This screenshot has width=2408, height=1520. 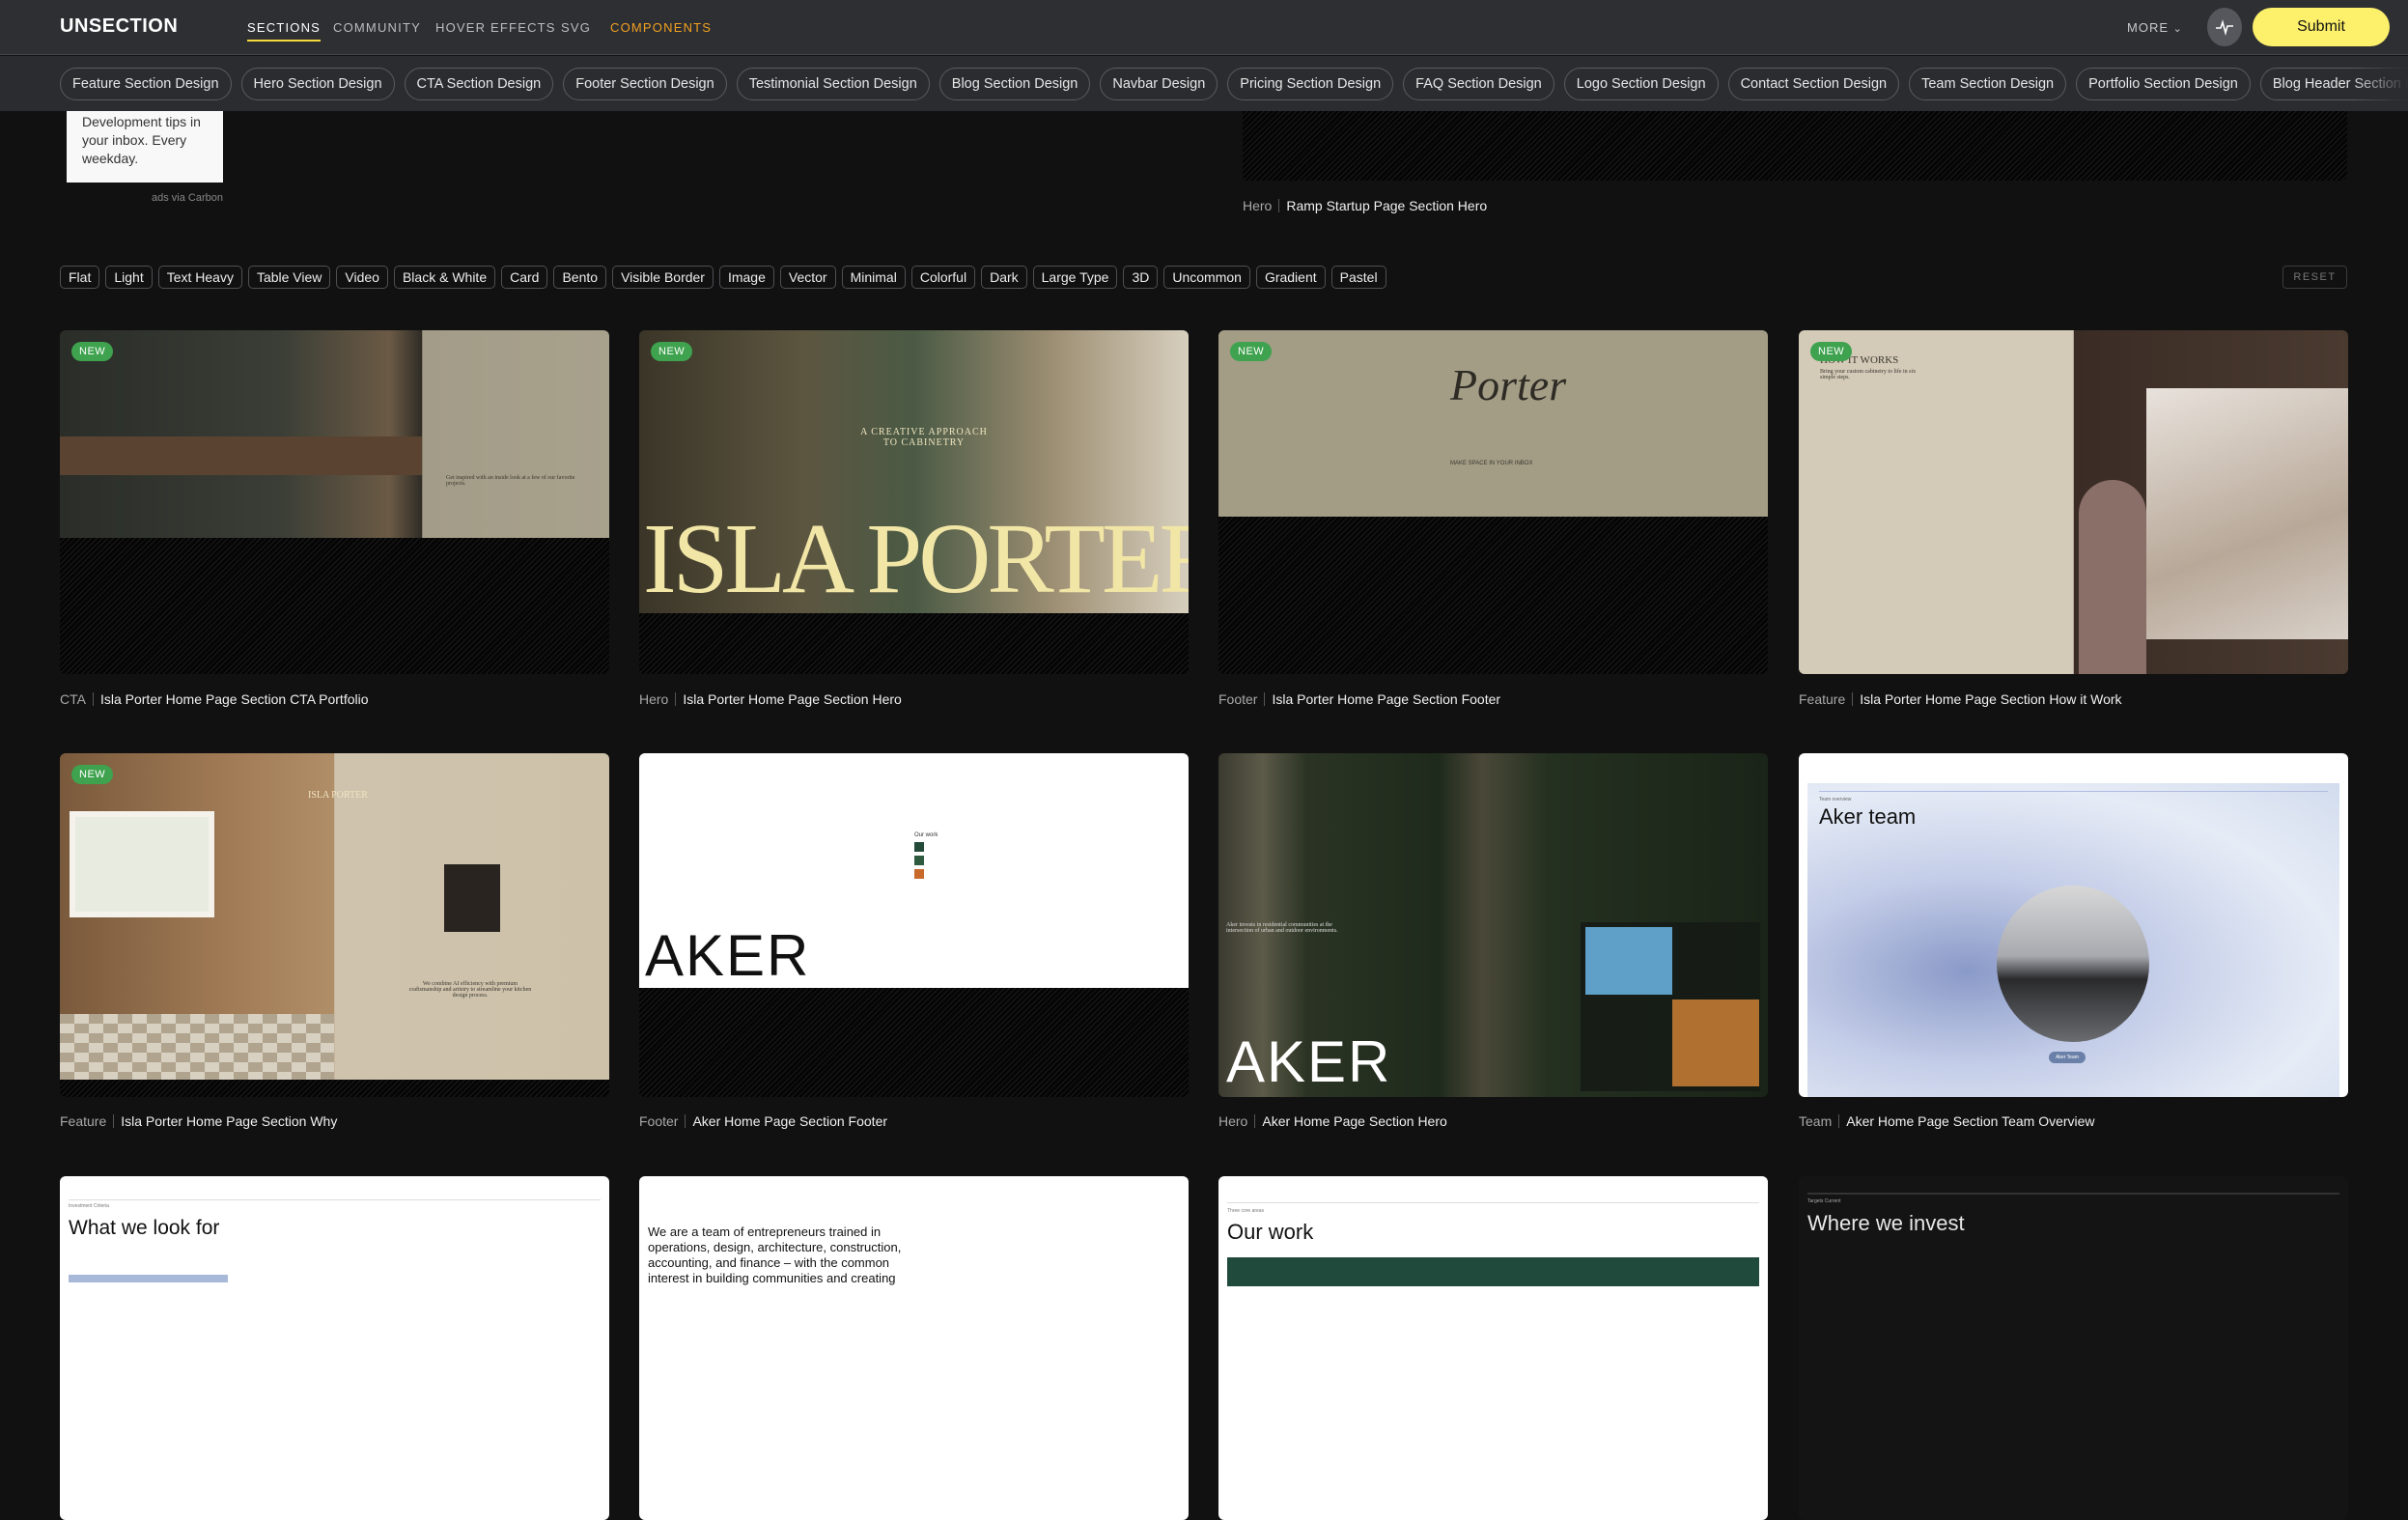 I want to click on category-chip: Blog Section Design, so click(x=1015, y=84).